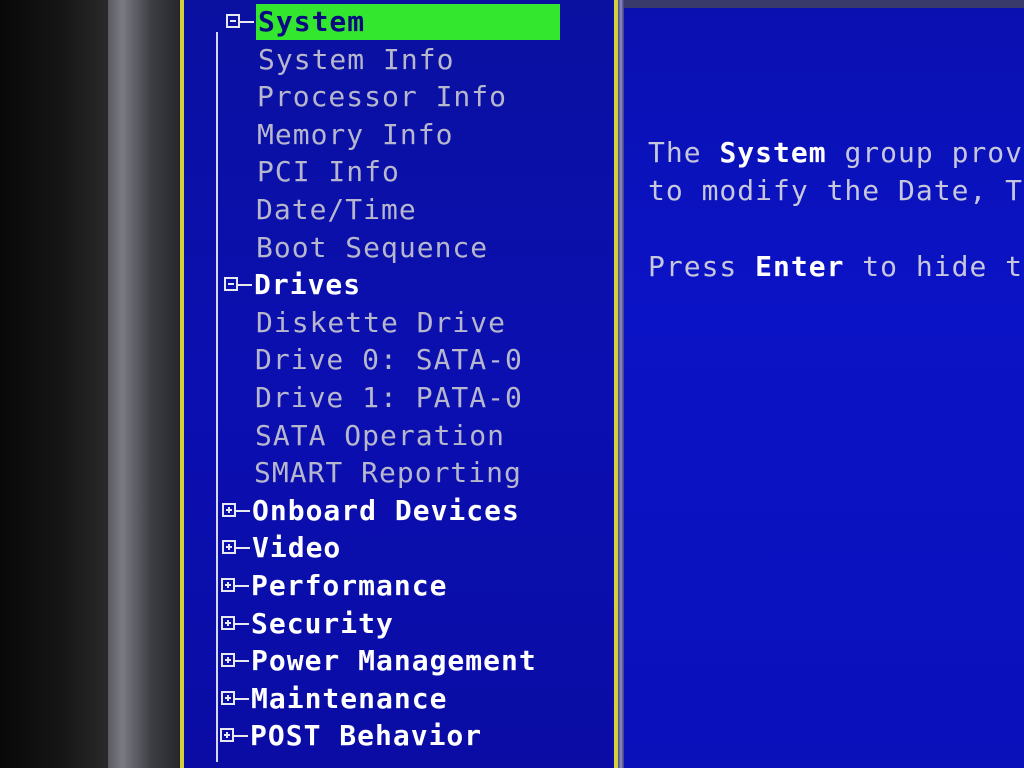 Image resolution: width=1024 pixels, height=768 pixels. I want to click on tree-item-pci-info: PCI Info, so click(328, 172).